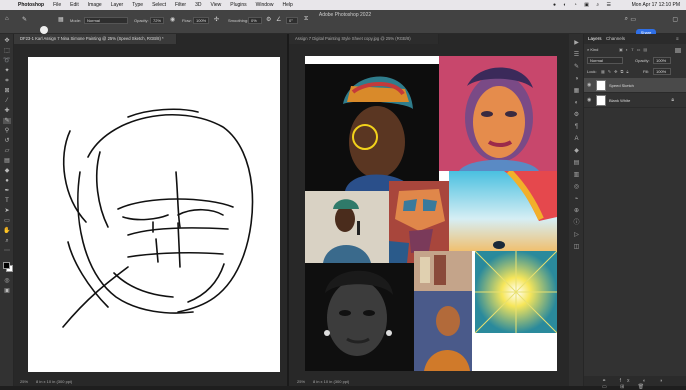 The image size is (686, 390). Describe the element at coordinates (7, 41) in the screenshot. I see `move-tool-icon: ✥` at that location.